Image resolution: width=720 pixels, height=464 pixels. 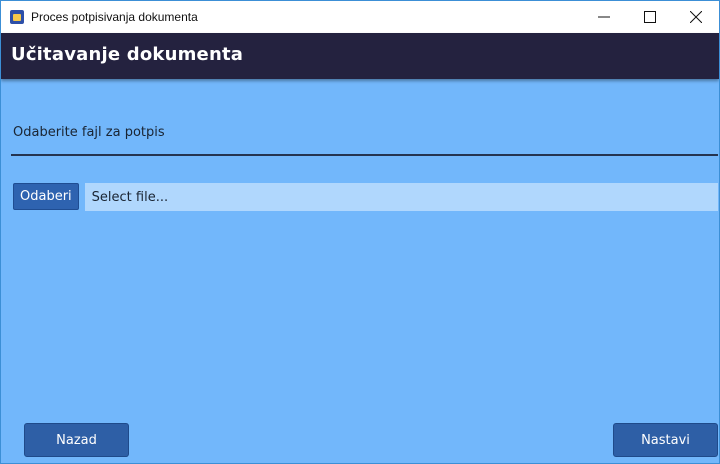 I want to click on minimize-button, so click(x=604, y=17).